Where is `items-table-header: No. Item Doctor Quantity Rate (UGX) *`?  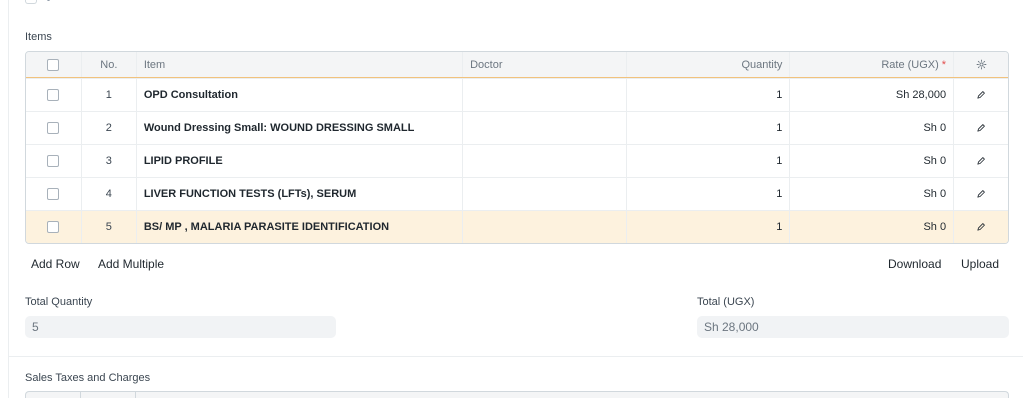
items-table-header: No. Item Doctor Quantity Rate (UGX) * is located at coordinates (517, 65).